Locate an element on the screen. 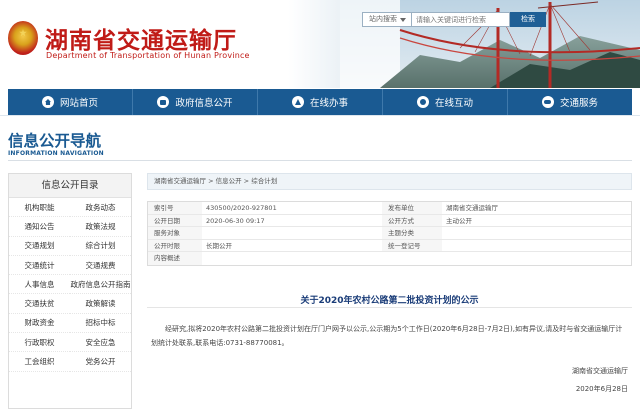  summary-label: 内容概述 is located at coordinates (175, 258).